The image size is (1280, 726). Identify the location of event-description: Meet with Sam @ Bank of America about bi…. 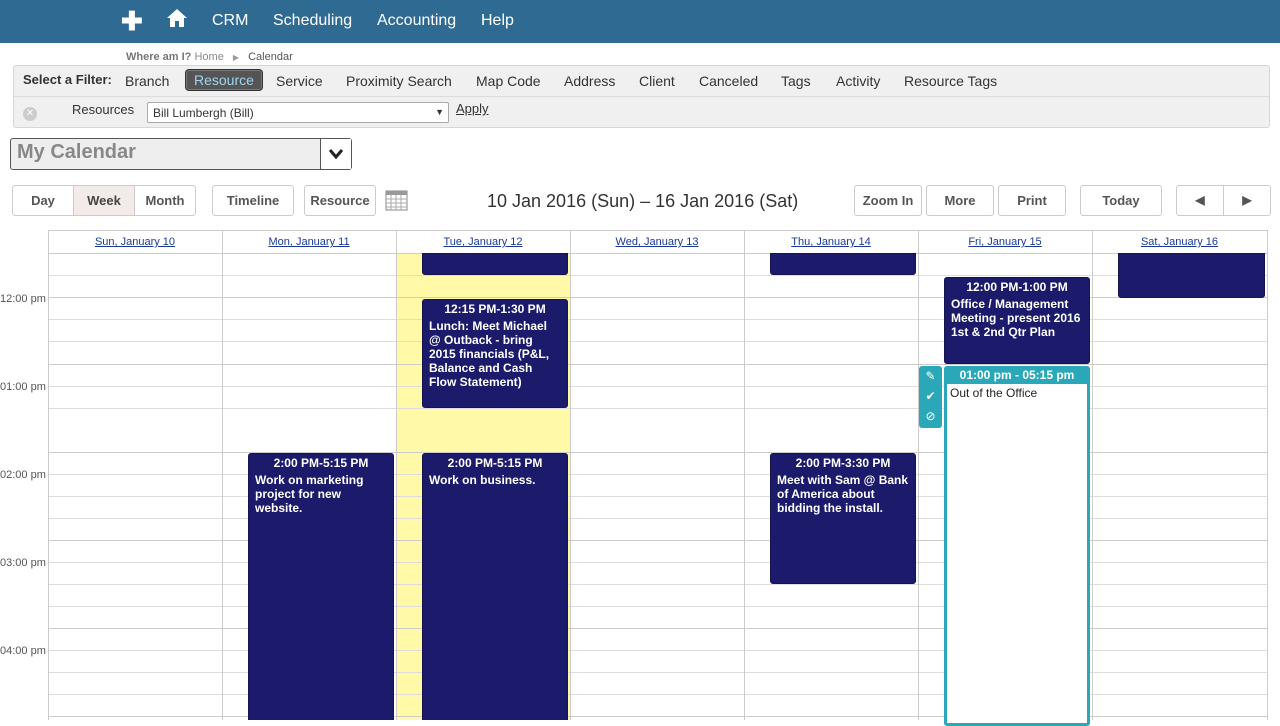
(843, 494).